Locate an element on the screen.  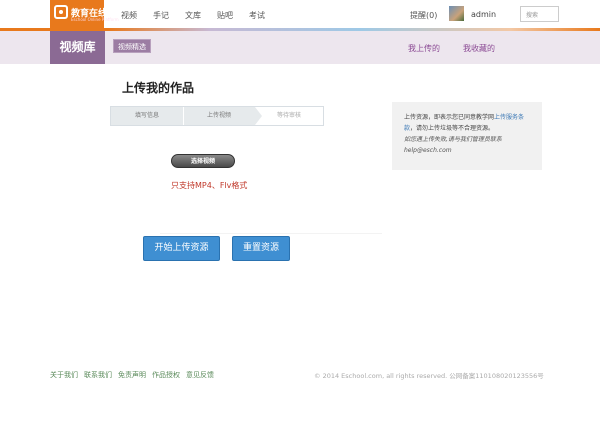
footer-link-license: 作品授权 is located at coordinates (166, 375).